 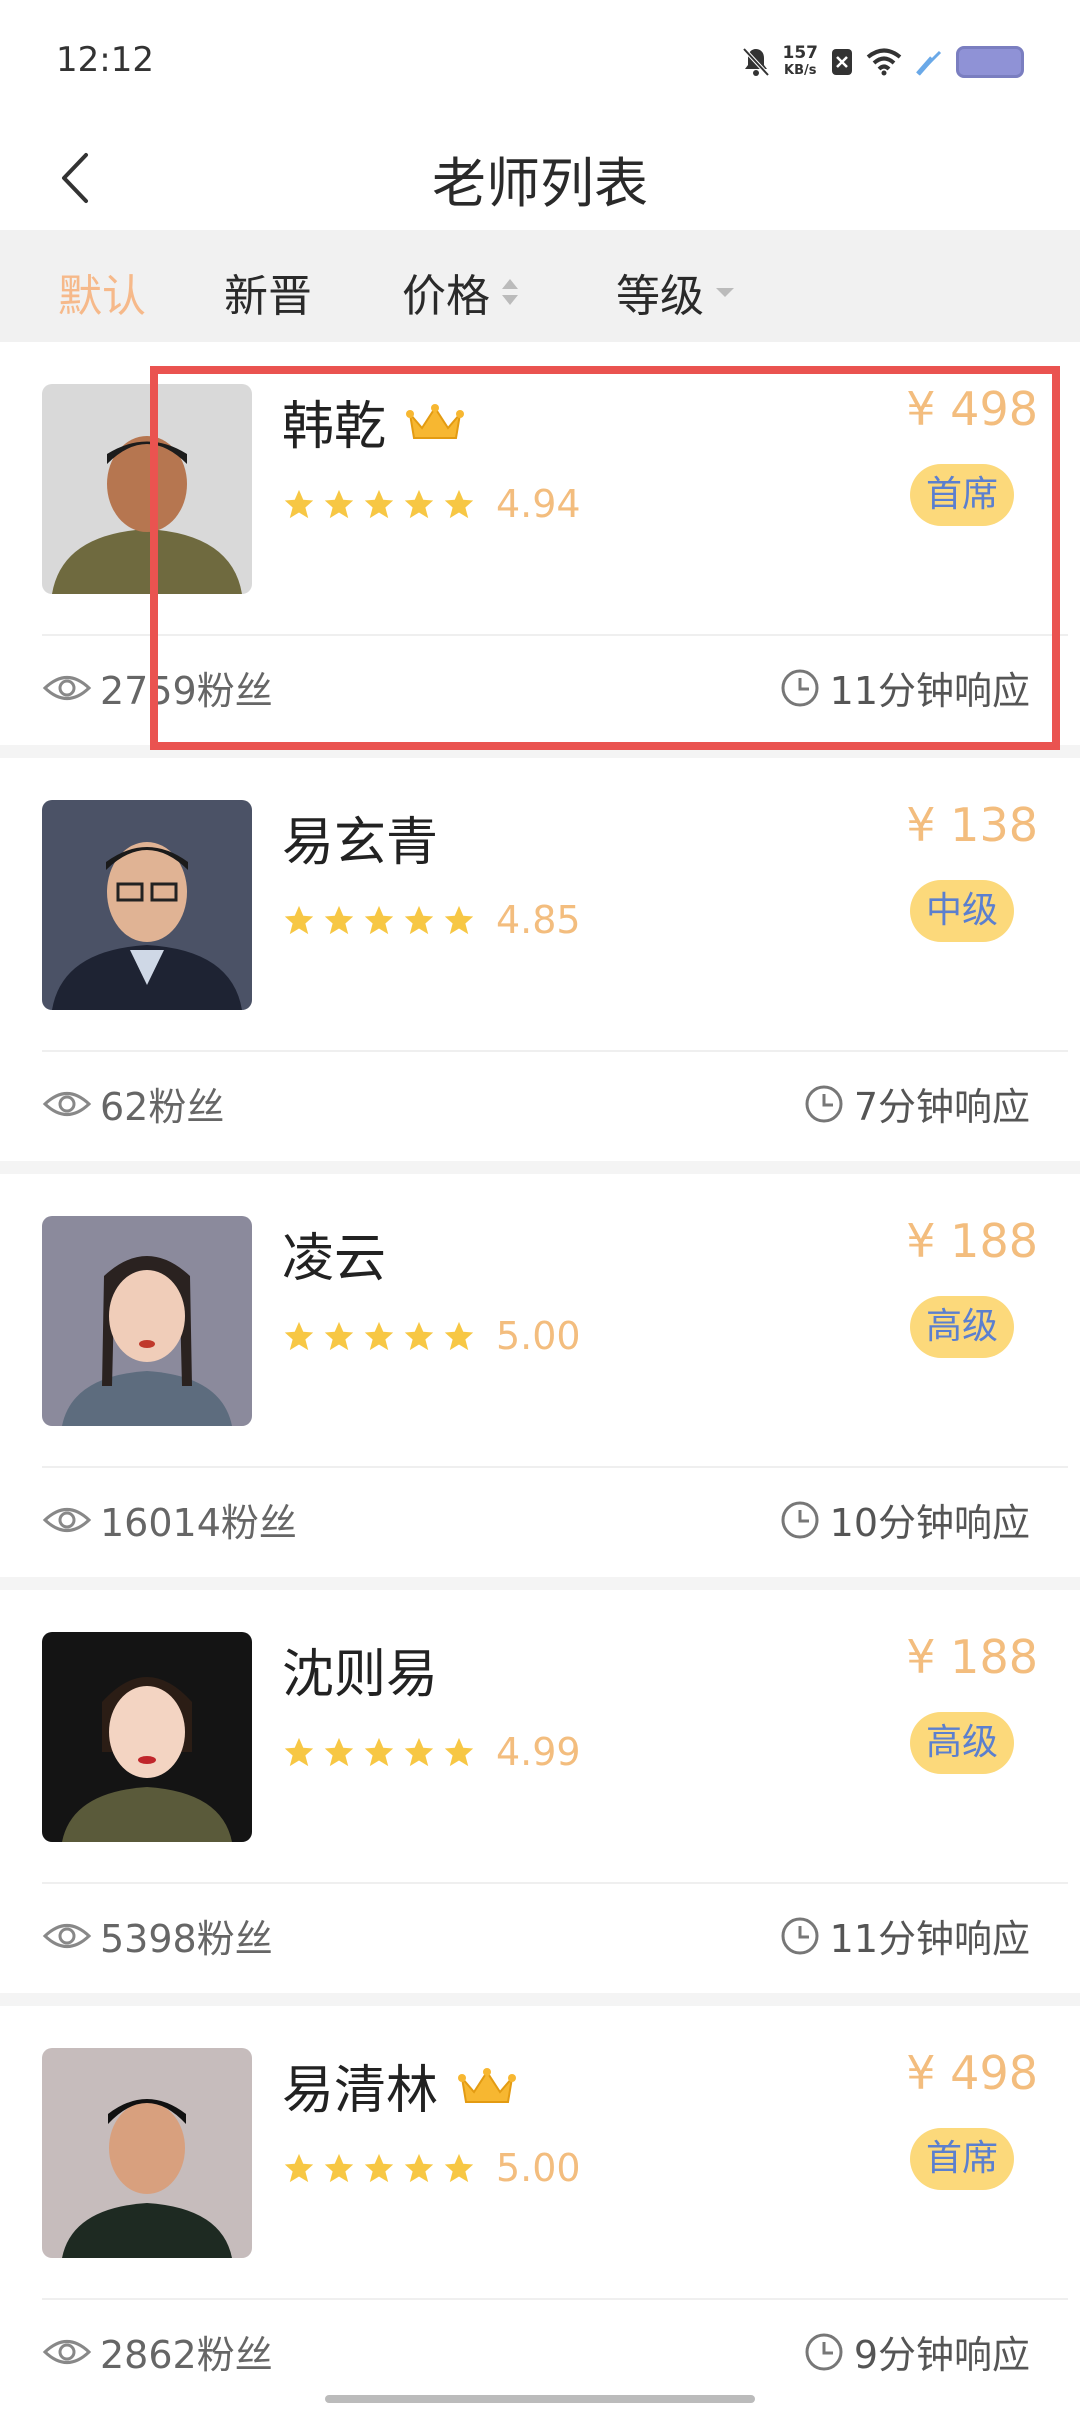 I want to click on filter-bar: 默认 新晋 价格 等级, so click(x=540, y=286).